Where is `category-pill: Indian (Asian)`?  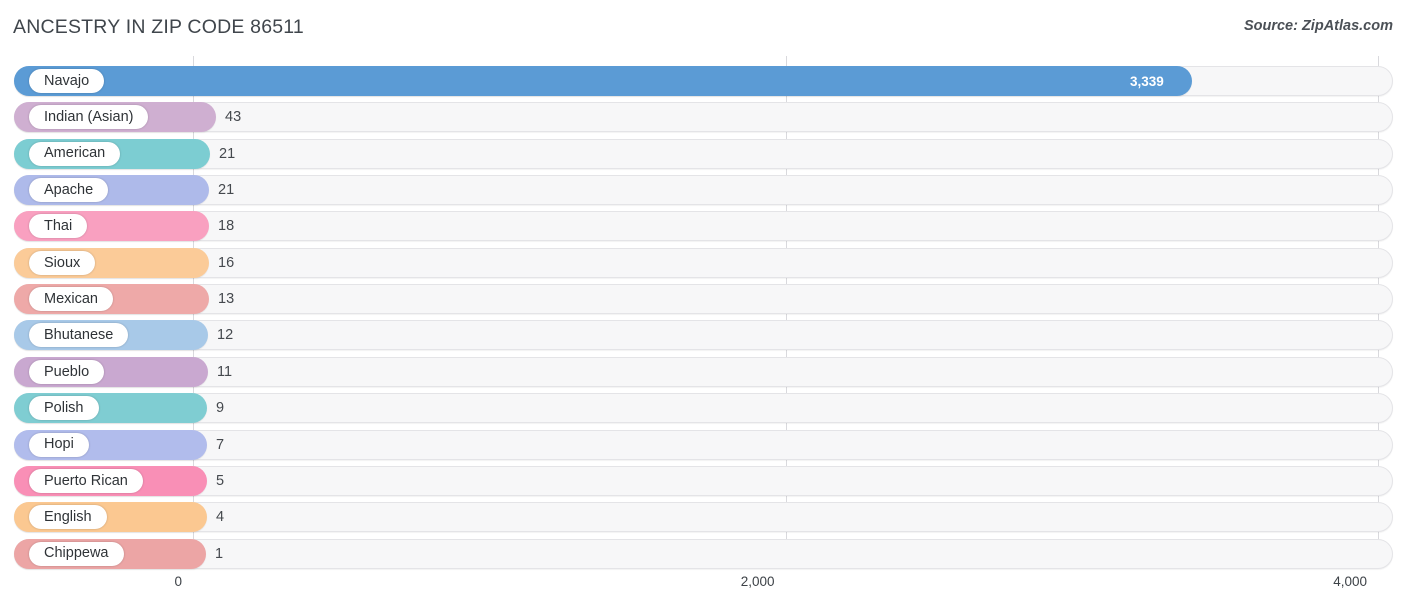 category-pill: Indian (Asian) is located at coordinates (89, 117).